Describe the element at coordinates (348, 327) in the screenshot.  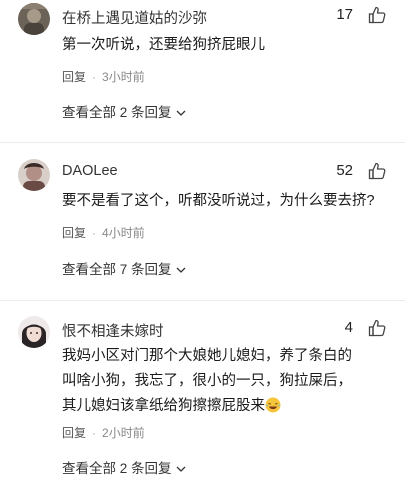
I see `like-count: 4` at that location.